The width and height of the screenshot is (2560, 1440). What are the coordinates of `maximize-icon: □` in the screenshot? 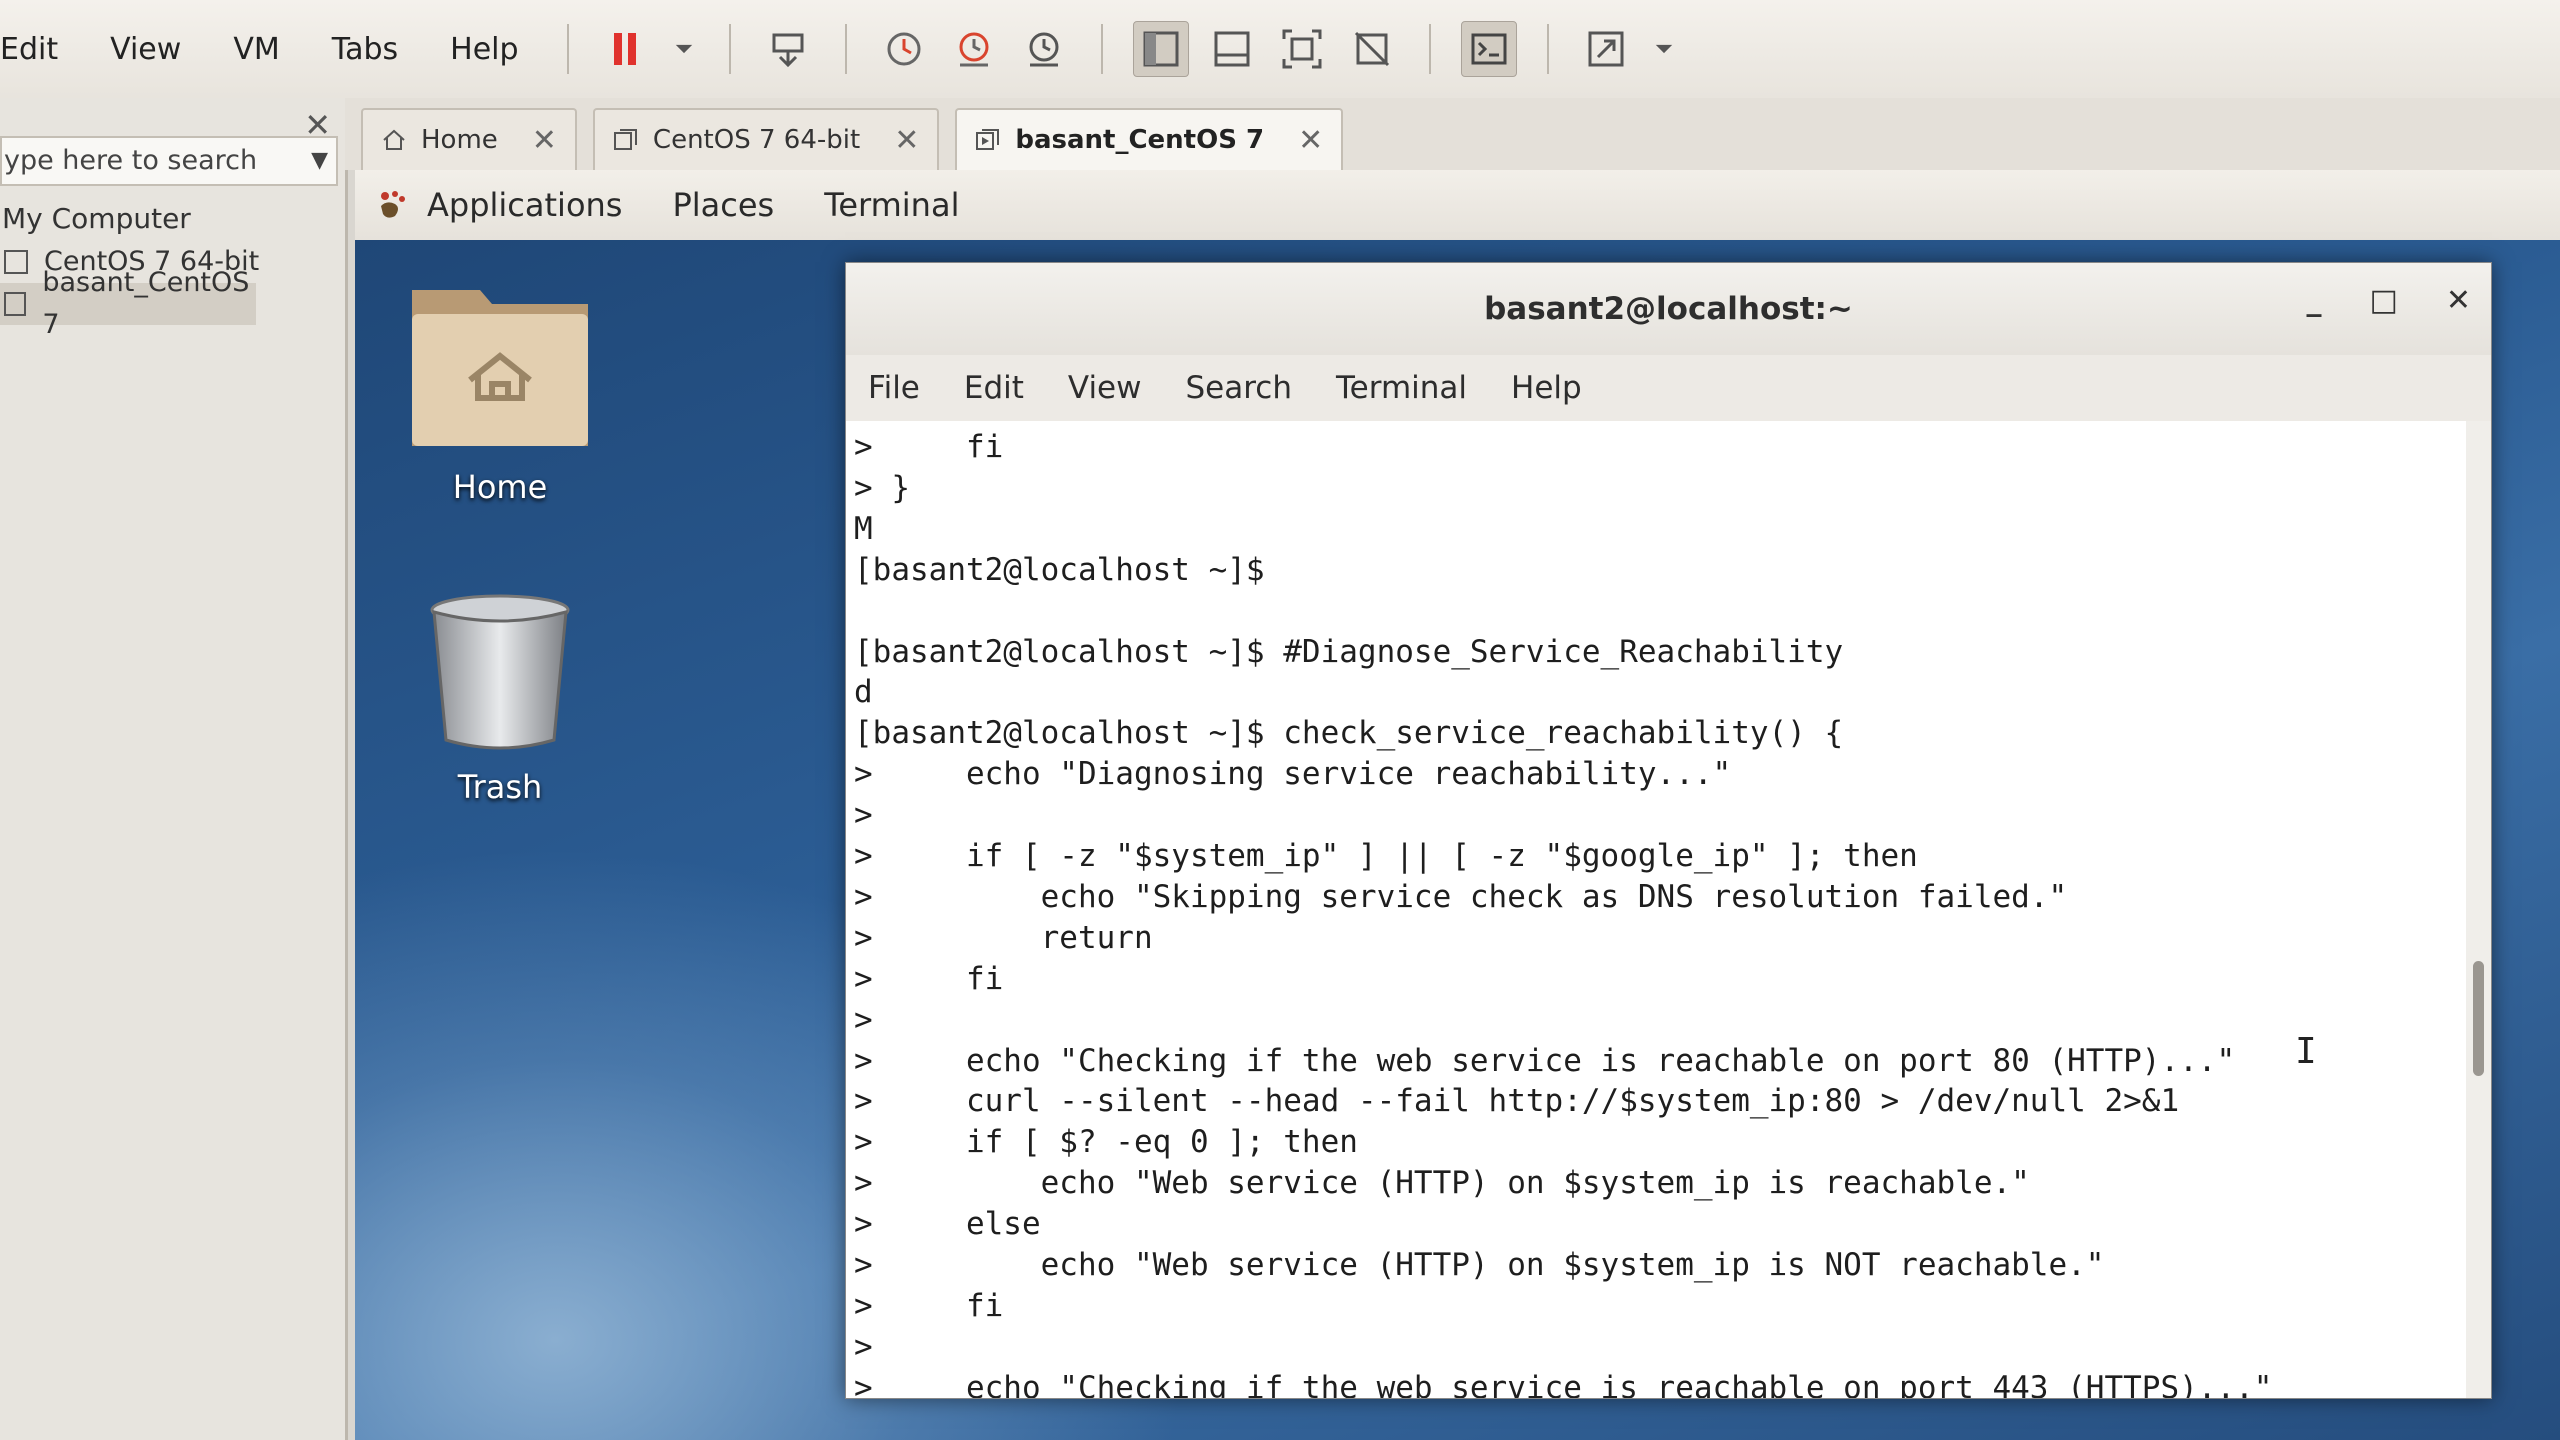 It's located at (2384, 300).